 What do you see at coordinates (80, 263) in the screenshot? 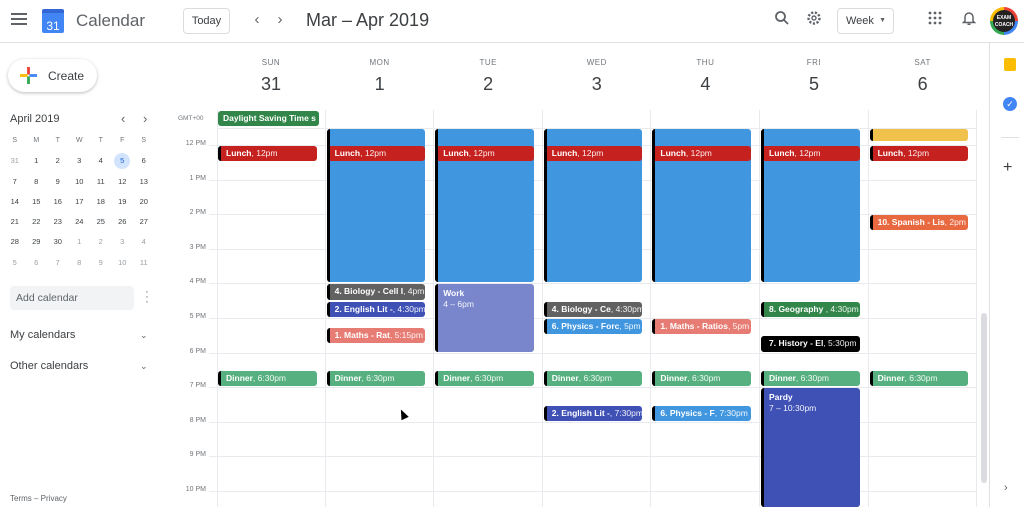
I see `mini-calendar-day: 8` at bounding box center [80, 263].